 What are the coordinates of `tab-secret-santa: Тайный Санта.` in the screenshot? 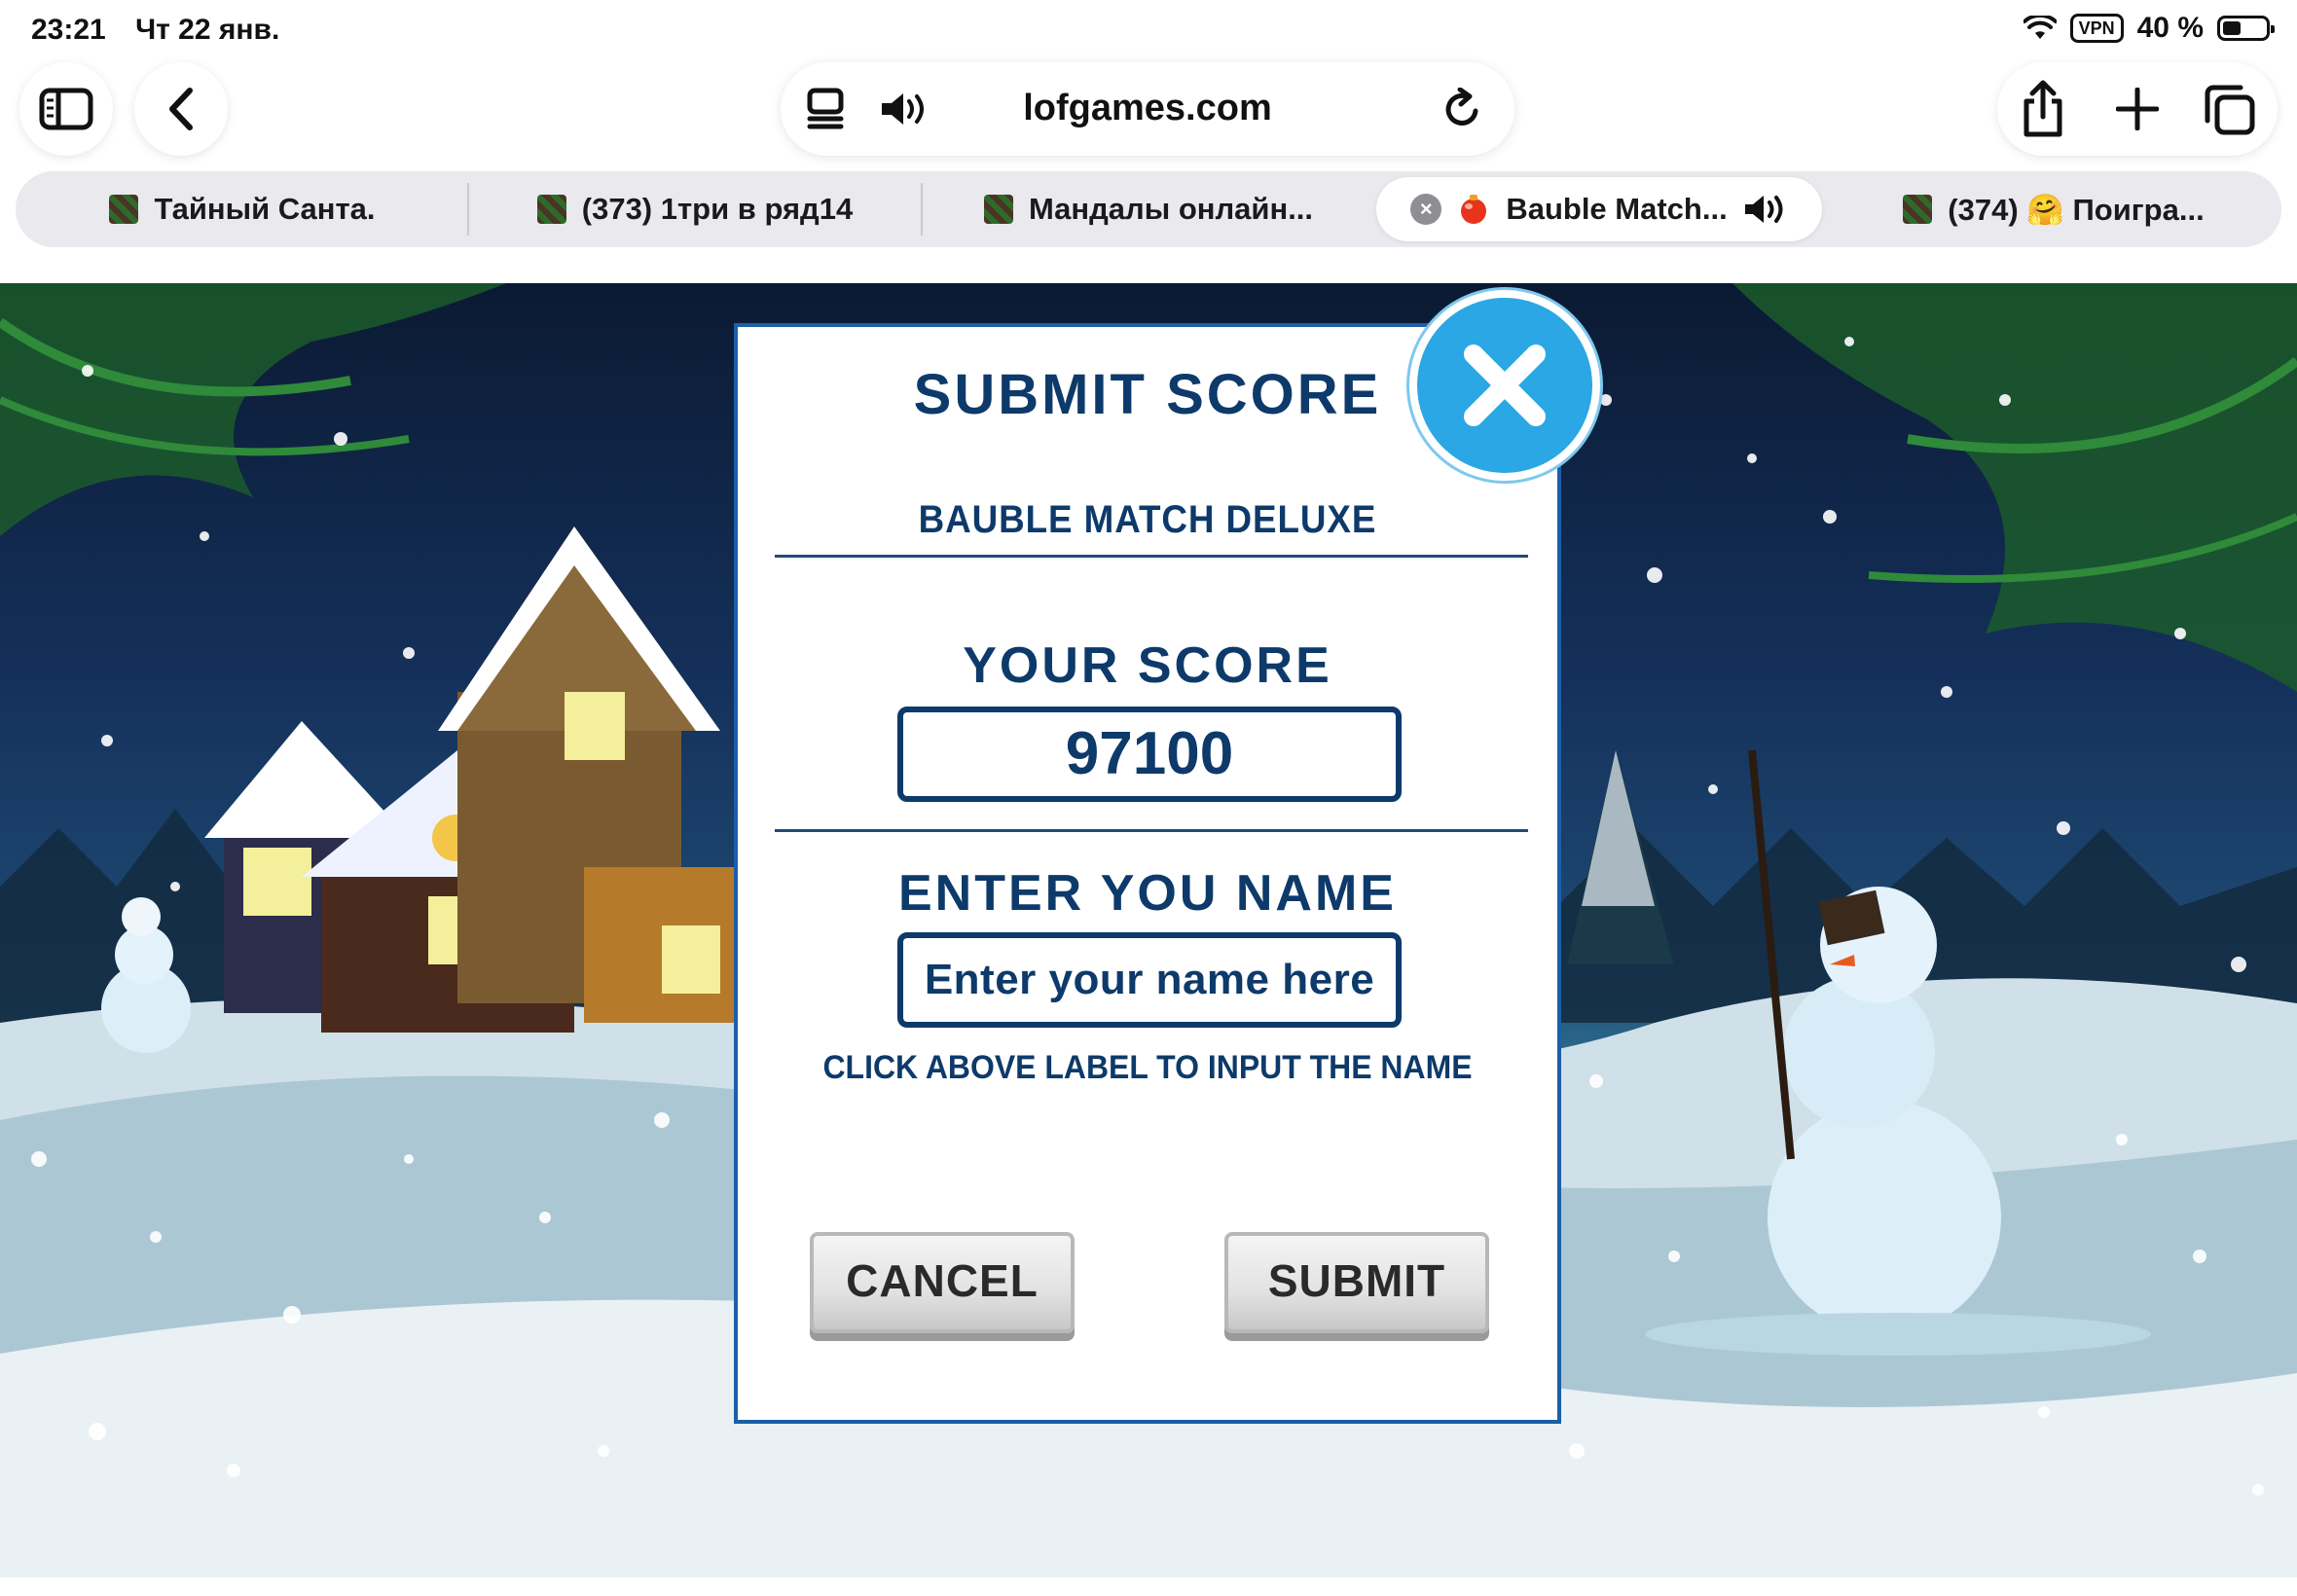 It's located at (242, 209).